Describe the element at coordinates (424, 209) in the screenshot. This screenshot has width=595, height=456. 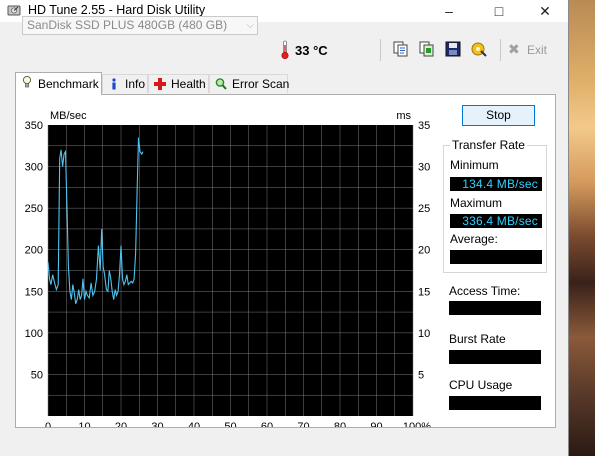
I see `y2-tick-label: 25` at that location.